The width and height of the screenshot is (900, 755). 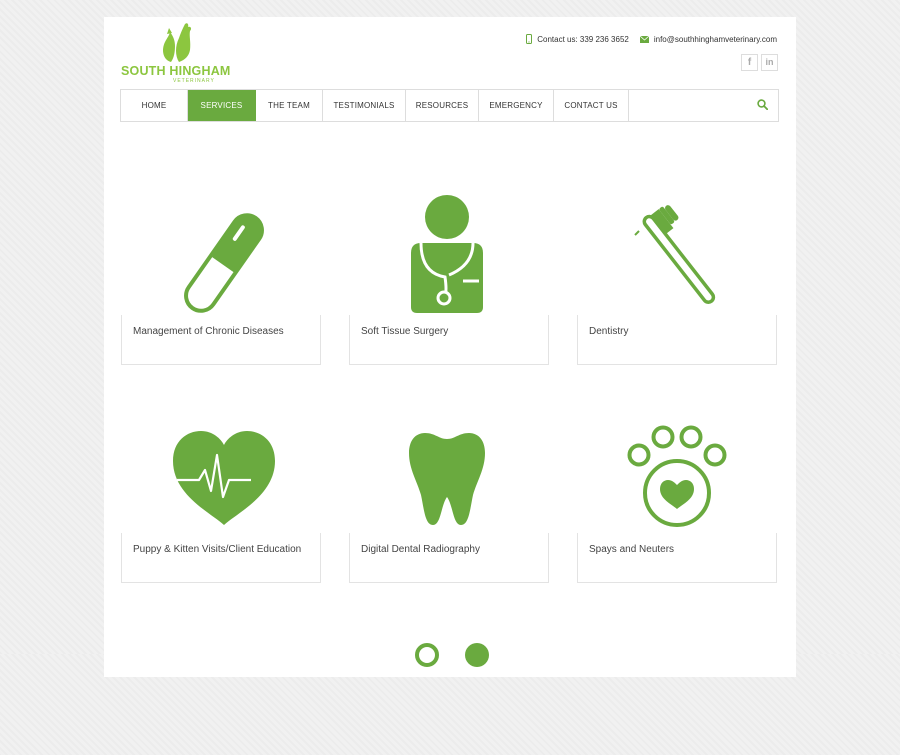 I want to click on service-card: Digital Dental Radiography, so click(x=449, y=498).